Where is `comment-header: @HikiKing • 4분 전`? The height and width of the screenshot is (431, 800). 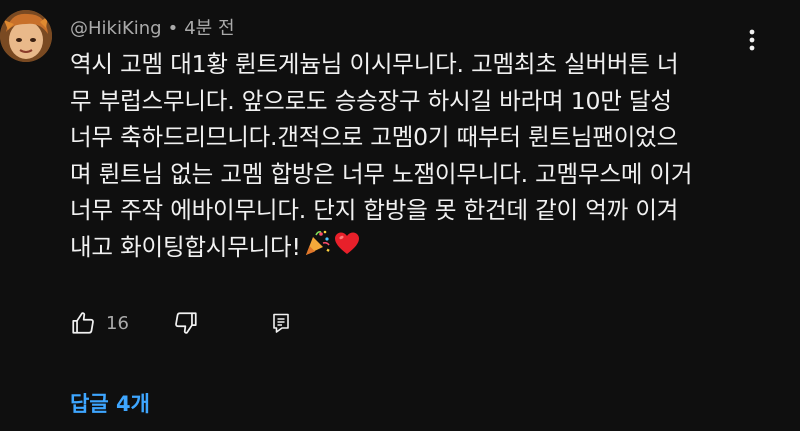 comment-header: @HikiKing • 4분 전 is located at coordinates (152, 27).